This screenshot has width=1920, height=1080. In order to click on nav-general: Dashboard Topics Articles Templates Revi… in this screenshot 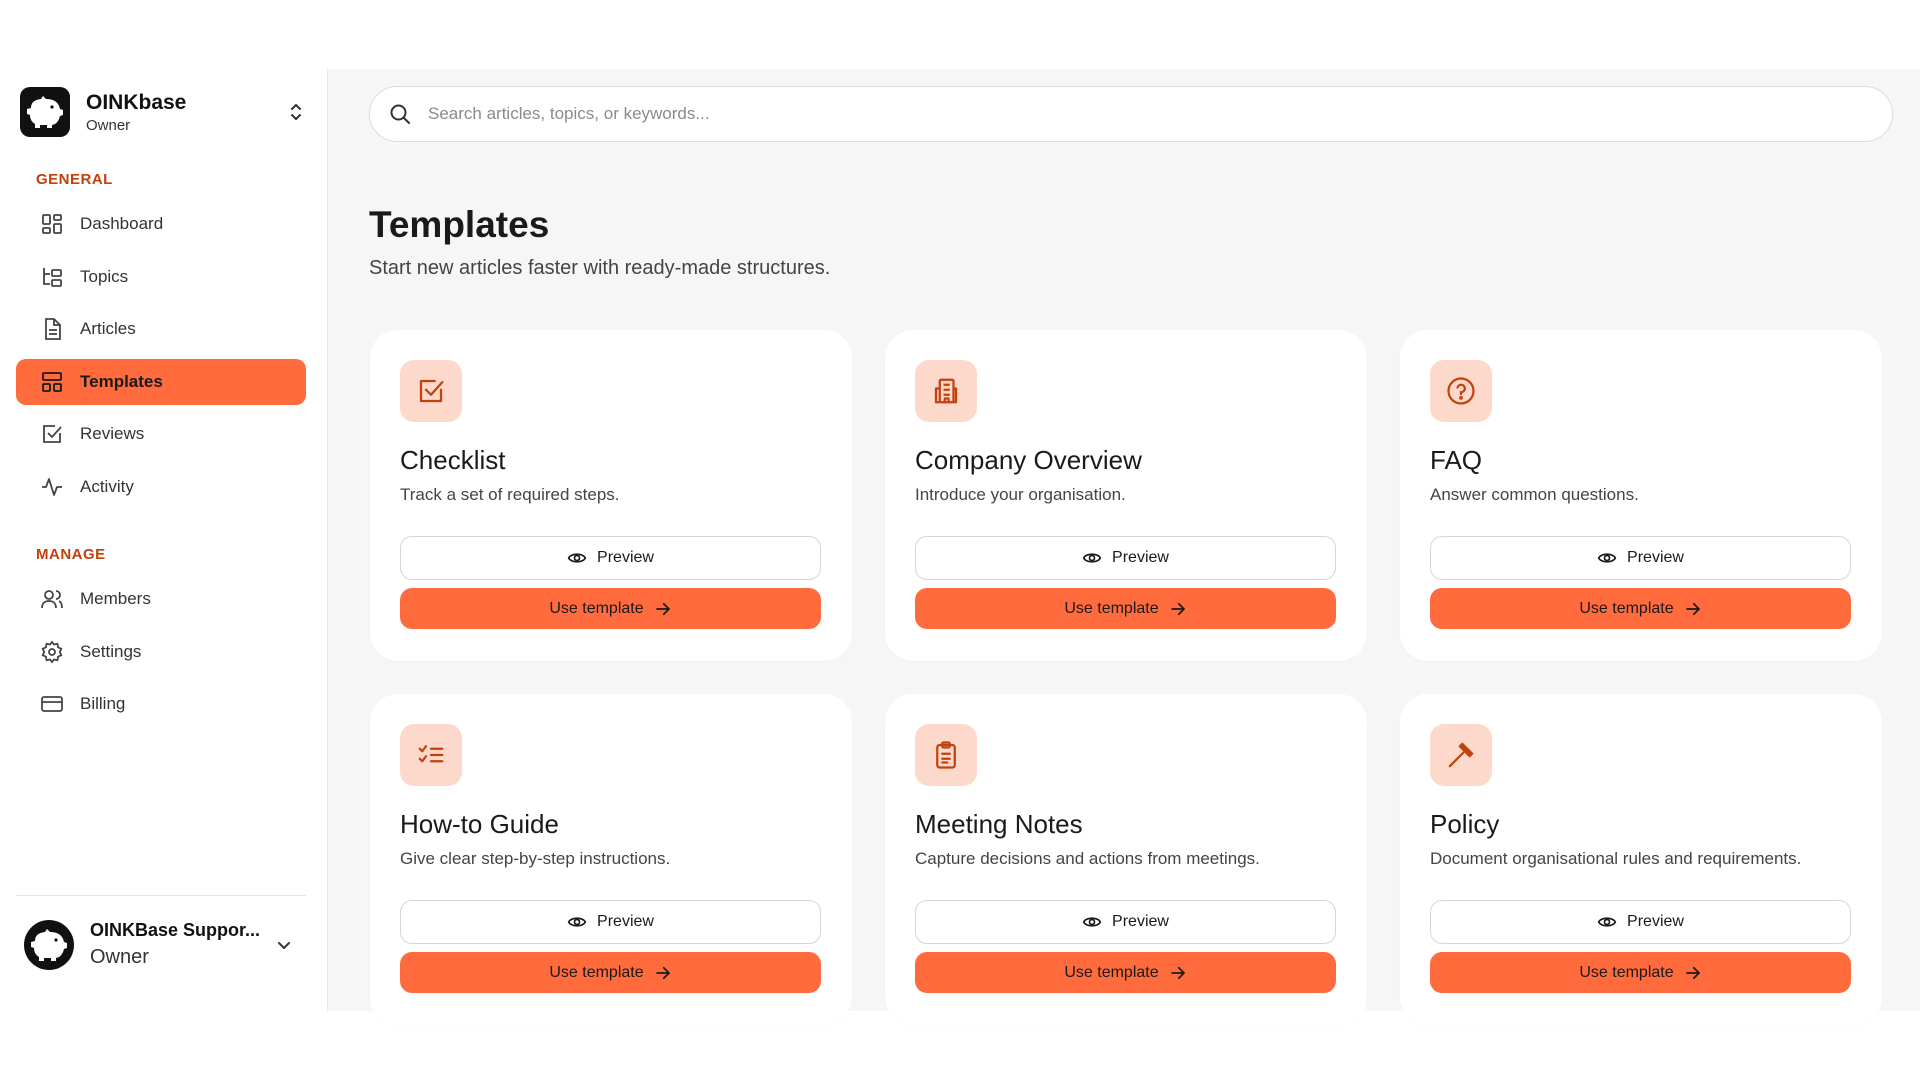, I will do `click(161, 358)`.